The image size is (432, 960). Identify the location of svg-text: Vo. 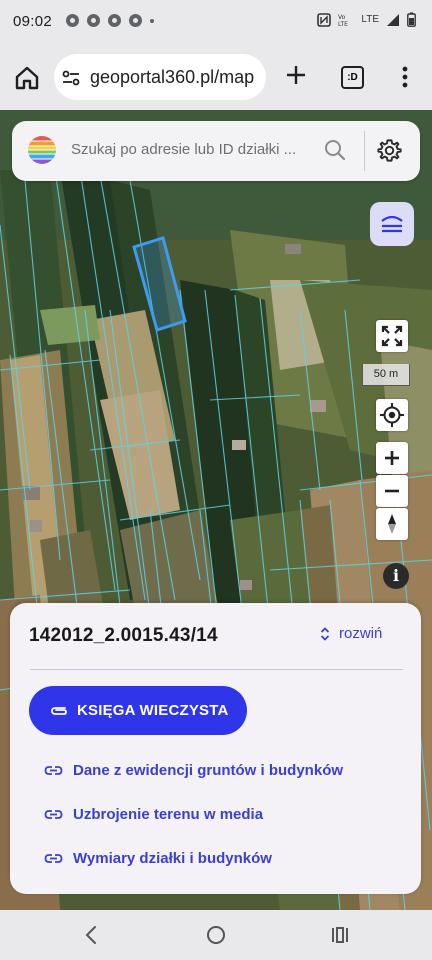
(342, 17).